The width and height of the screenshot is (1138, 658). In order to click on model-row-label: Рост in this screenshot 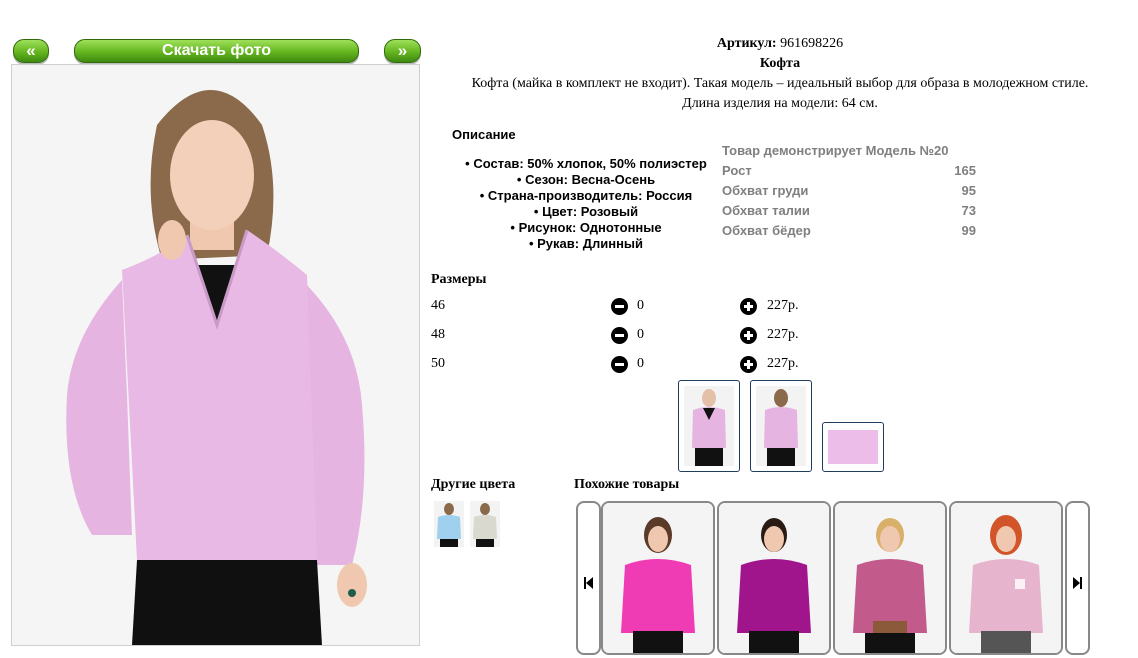, I will do `click(737, 170)`.